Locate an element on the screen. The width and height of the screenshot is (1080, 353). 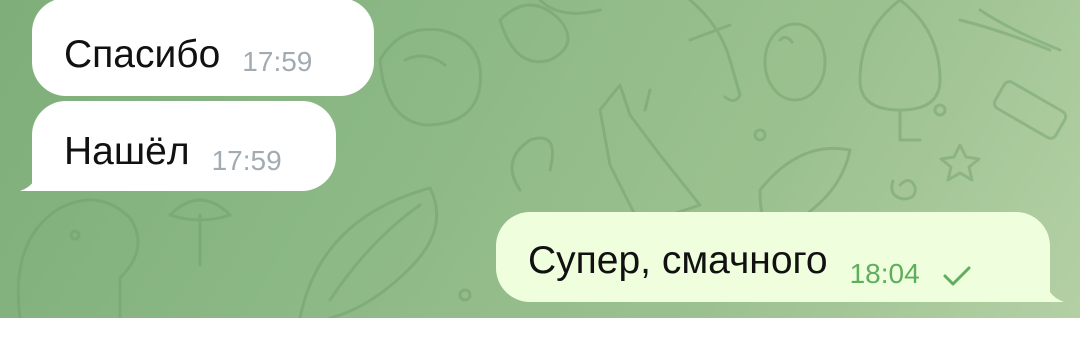
message-bubble-outgoing: Супер, смачного 18:04 is located at coordinates (780, 257).